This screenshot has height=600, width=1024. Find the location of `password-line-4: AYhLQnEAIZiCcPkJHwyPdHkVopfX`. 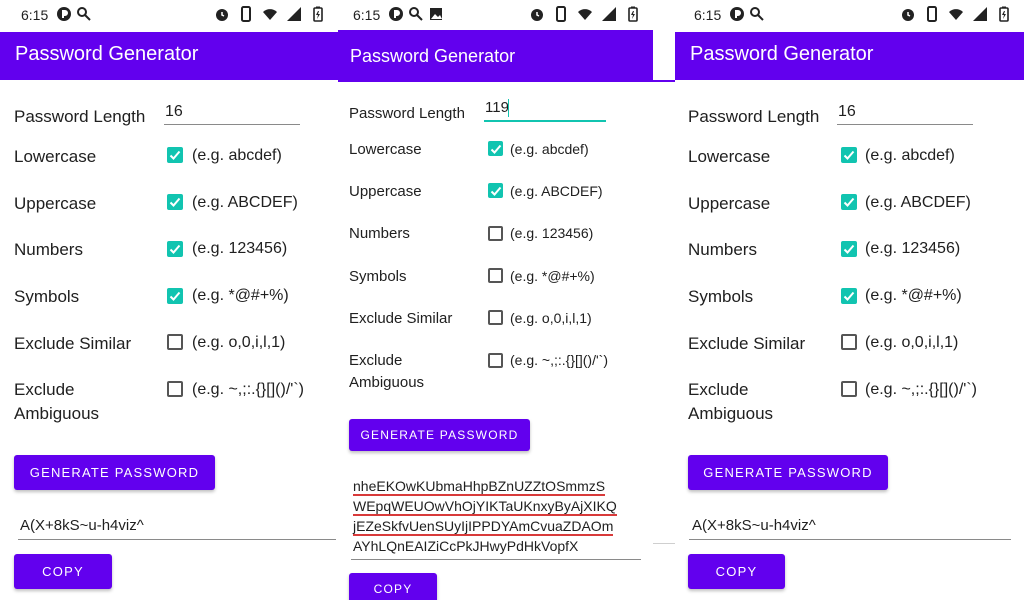

password-line-4: AYhLQnEAIZiCcPkJHwyPdHkVopfX is located at coordinates (466, 546).